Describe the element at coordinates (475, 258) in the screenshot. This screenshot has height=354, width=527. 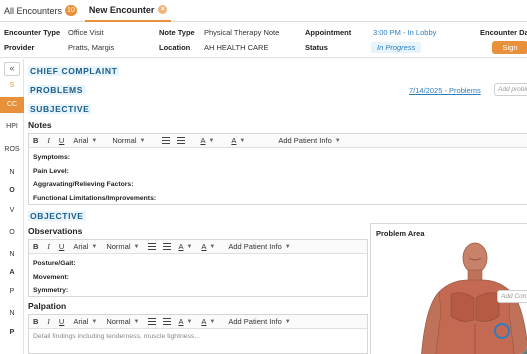
I see `head-shape` at that location.